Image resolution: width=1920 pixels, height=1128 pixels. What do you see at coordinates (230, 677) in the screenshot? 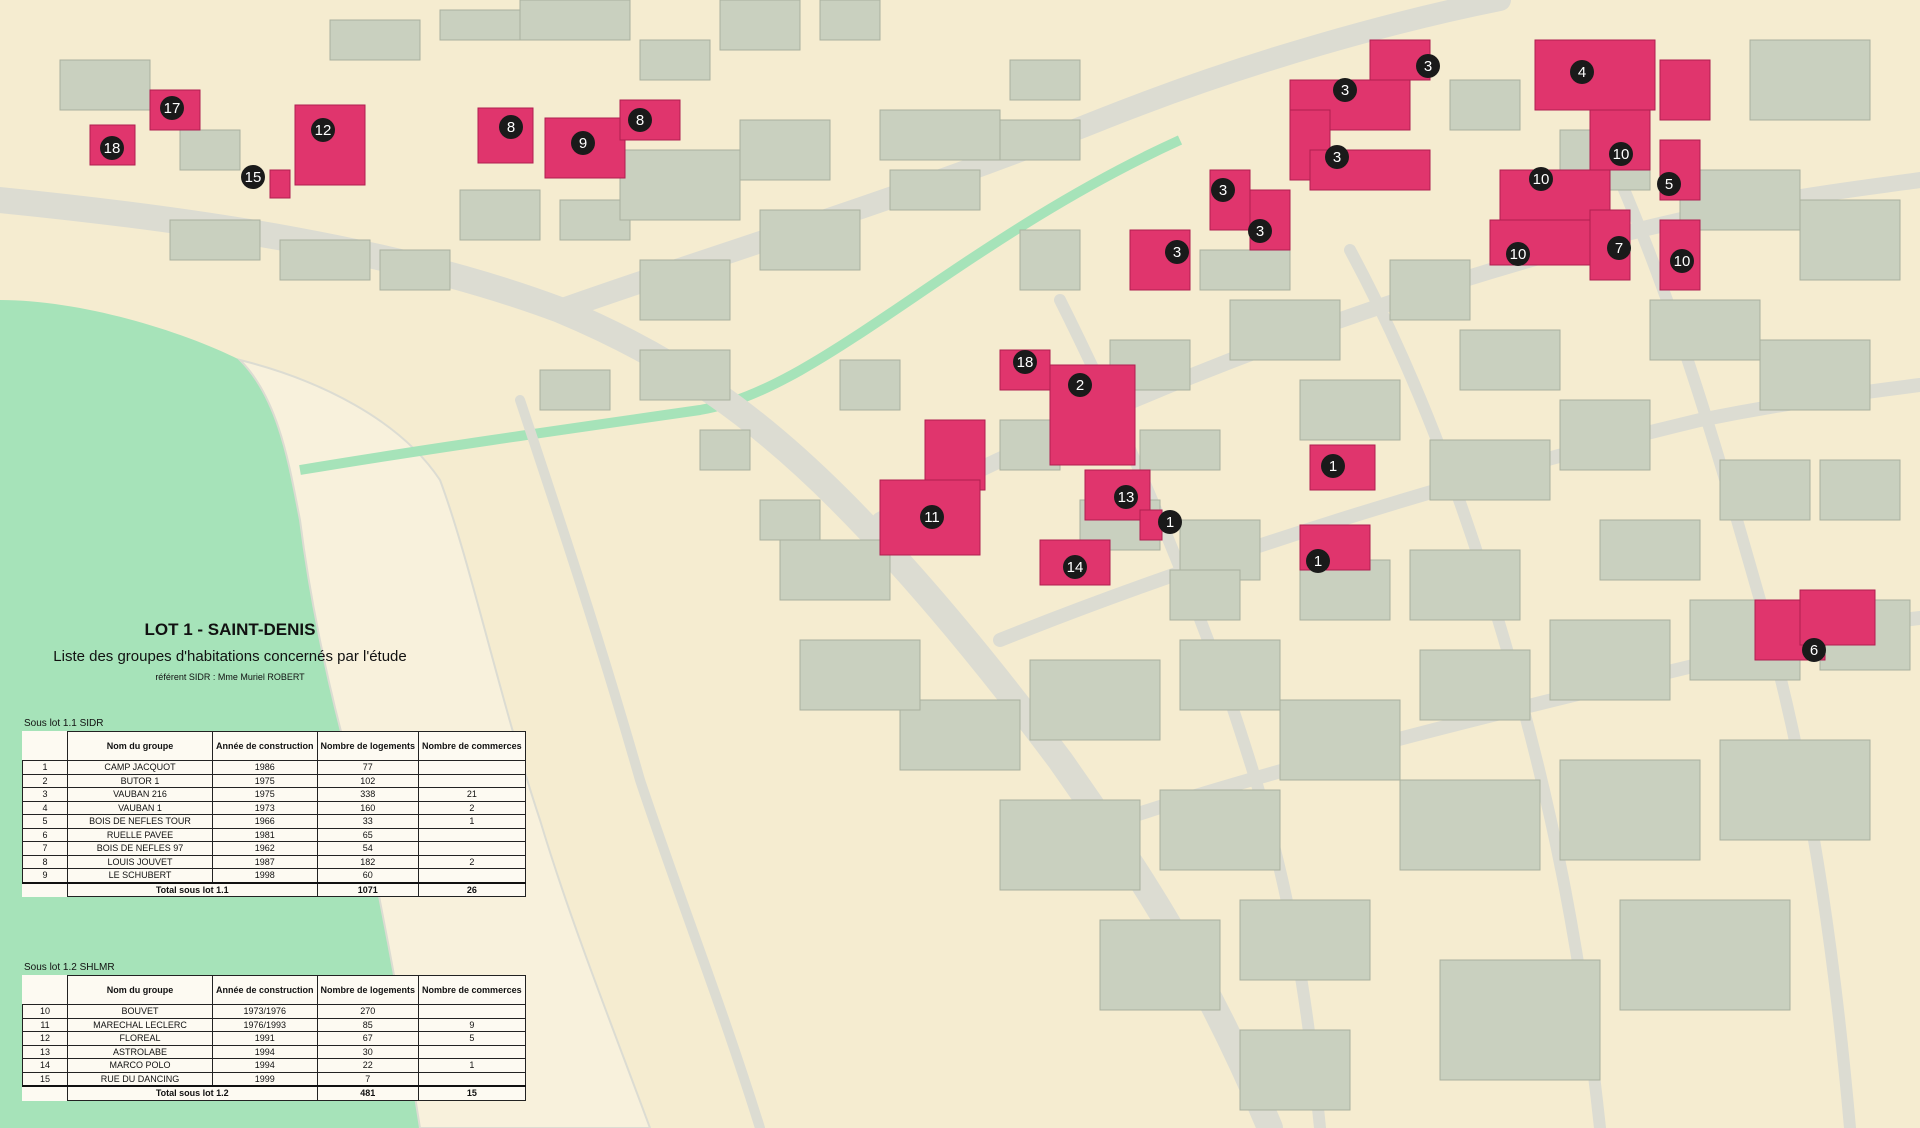
I see `referent-label: référent SIDR : Mme Muriel ROBERT` at bounding box center [230, 677].